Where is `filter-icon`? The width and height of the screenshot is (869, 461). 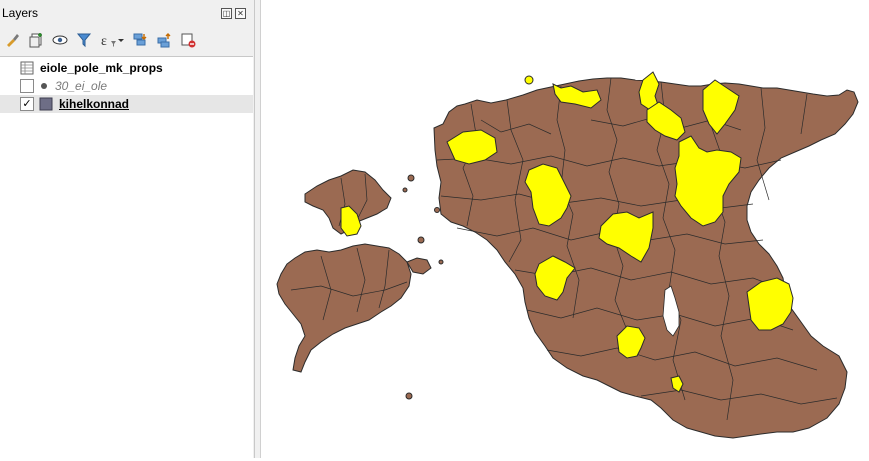 filter-icon is located at coordinates (84, 40).